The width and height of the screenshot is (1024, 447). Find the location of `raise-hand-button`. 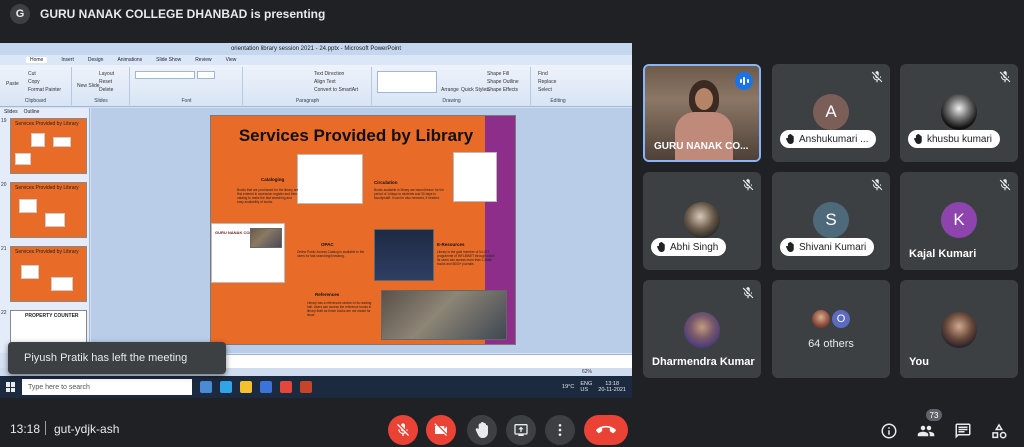

raise-hand-button is located at coordinates (482, 430).